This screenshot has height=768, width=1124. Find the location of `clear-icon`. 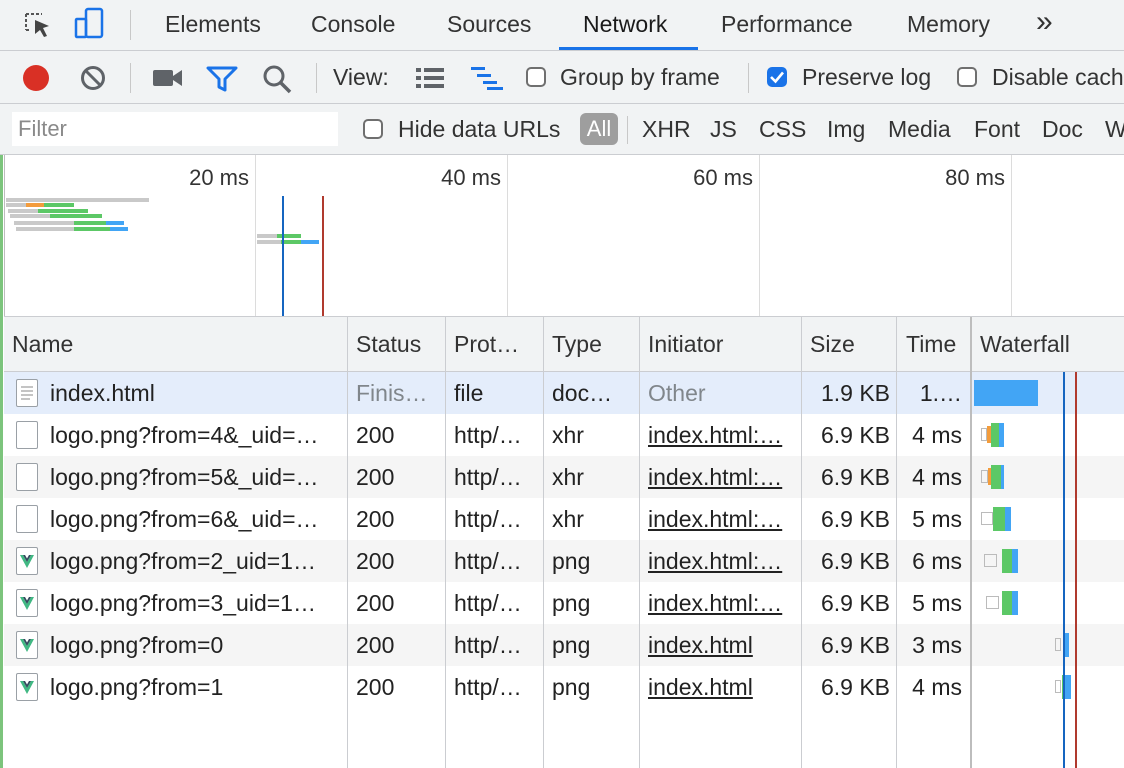

clear-icon is located at coordinates (93, 78).